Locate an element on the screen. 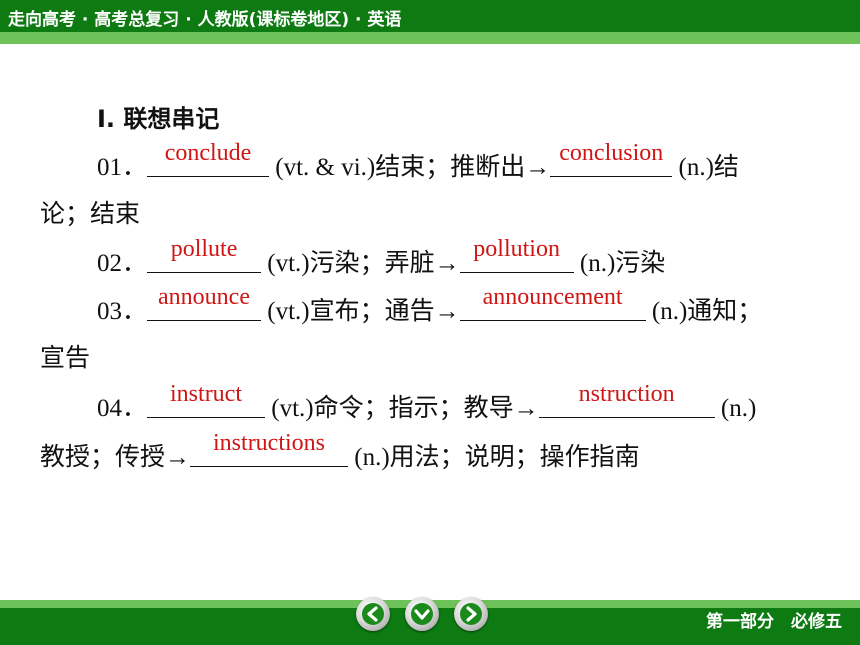  section-heading: I. 联想串记 is located at coordinates (158, 119).